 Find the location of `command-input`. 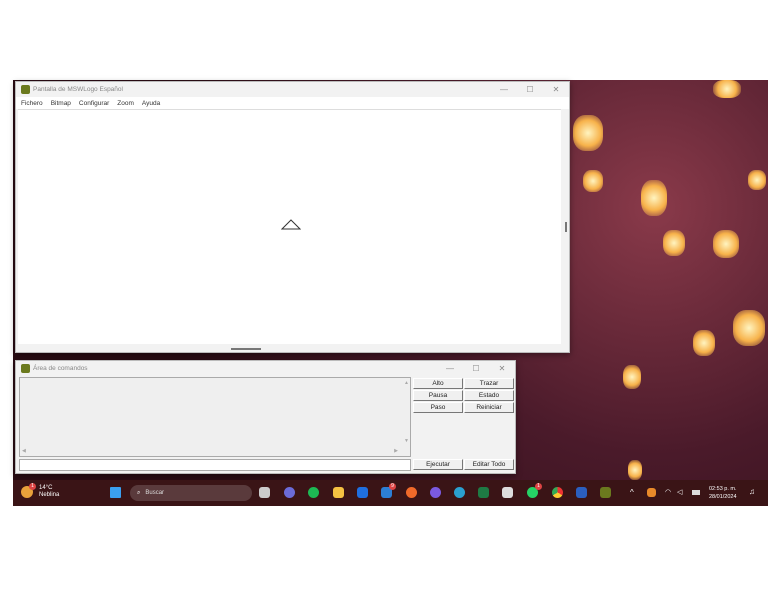

command-input is located at coordinates (215, 465).